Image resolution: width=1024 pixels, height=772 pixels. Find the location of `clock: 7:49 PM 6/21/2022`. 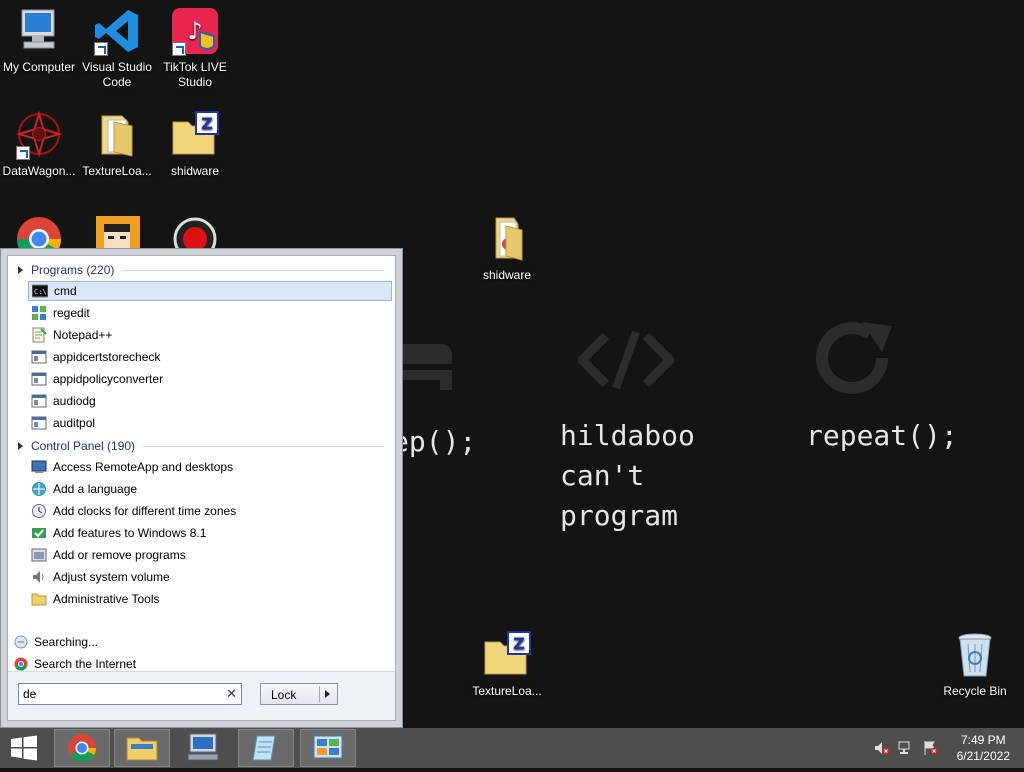

clock: 7:49 PM 6/21/2022 is located at coordinates (983, 748).